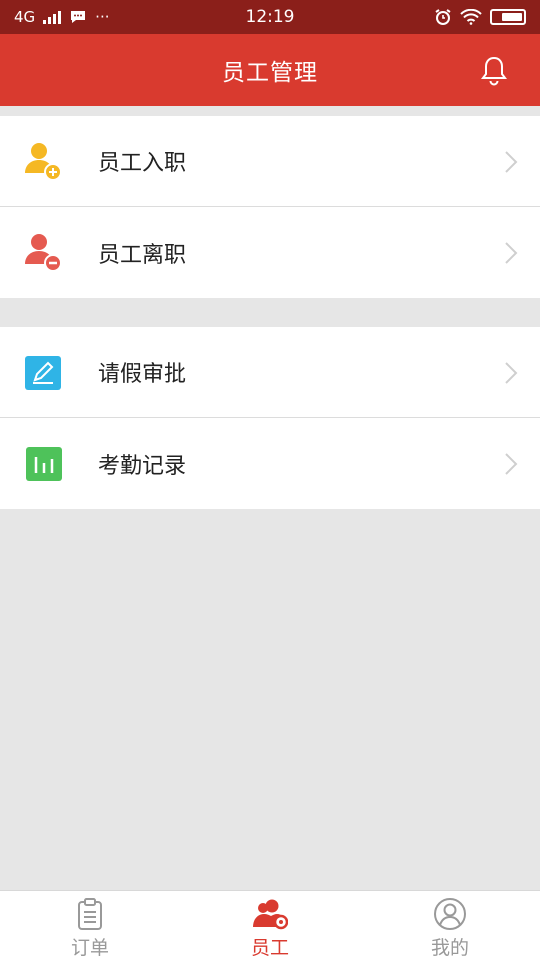 The image size is (540, 960). Describe the element at coordinates (44, 464) in the screenshot. I see `bar-chart-icon` at that location.